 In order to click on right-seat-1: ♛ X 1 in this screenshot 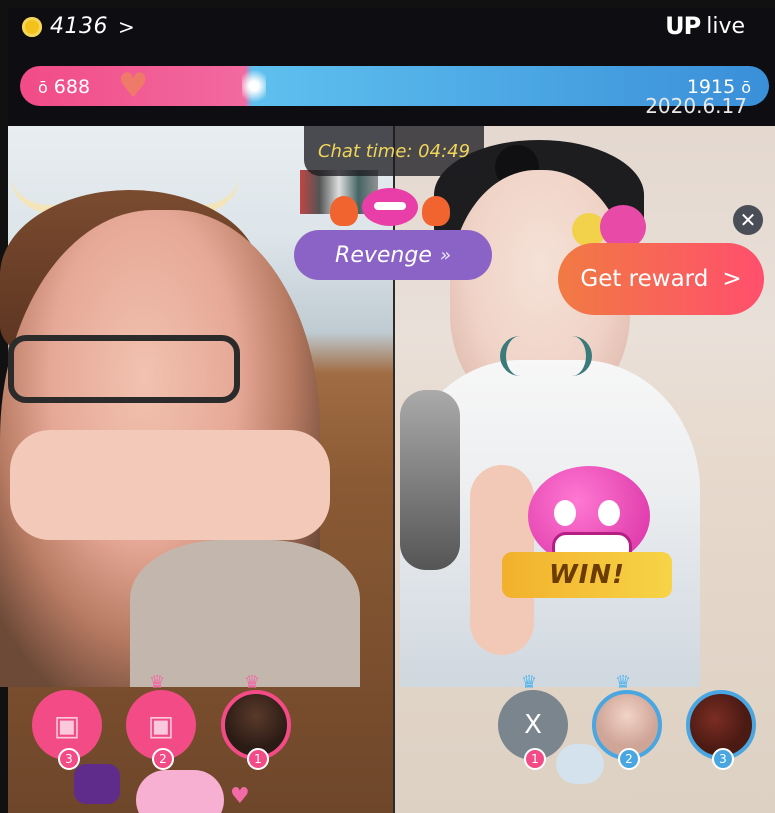, I will do `click(533, 721)`.